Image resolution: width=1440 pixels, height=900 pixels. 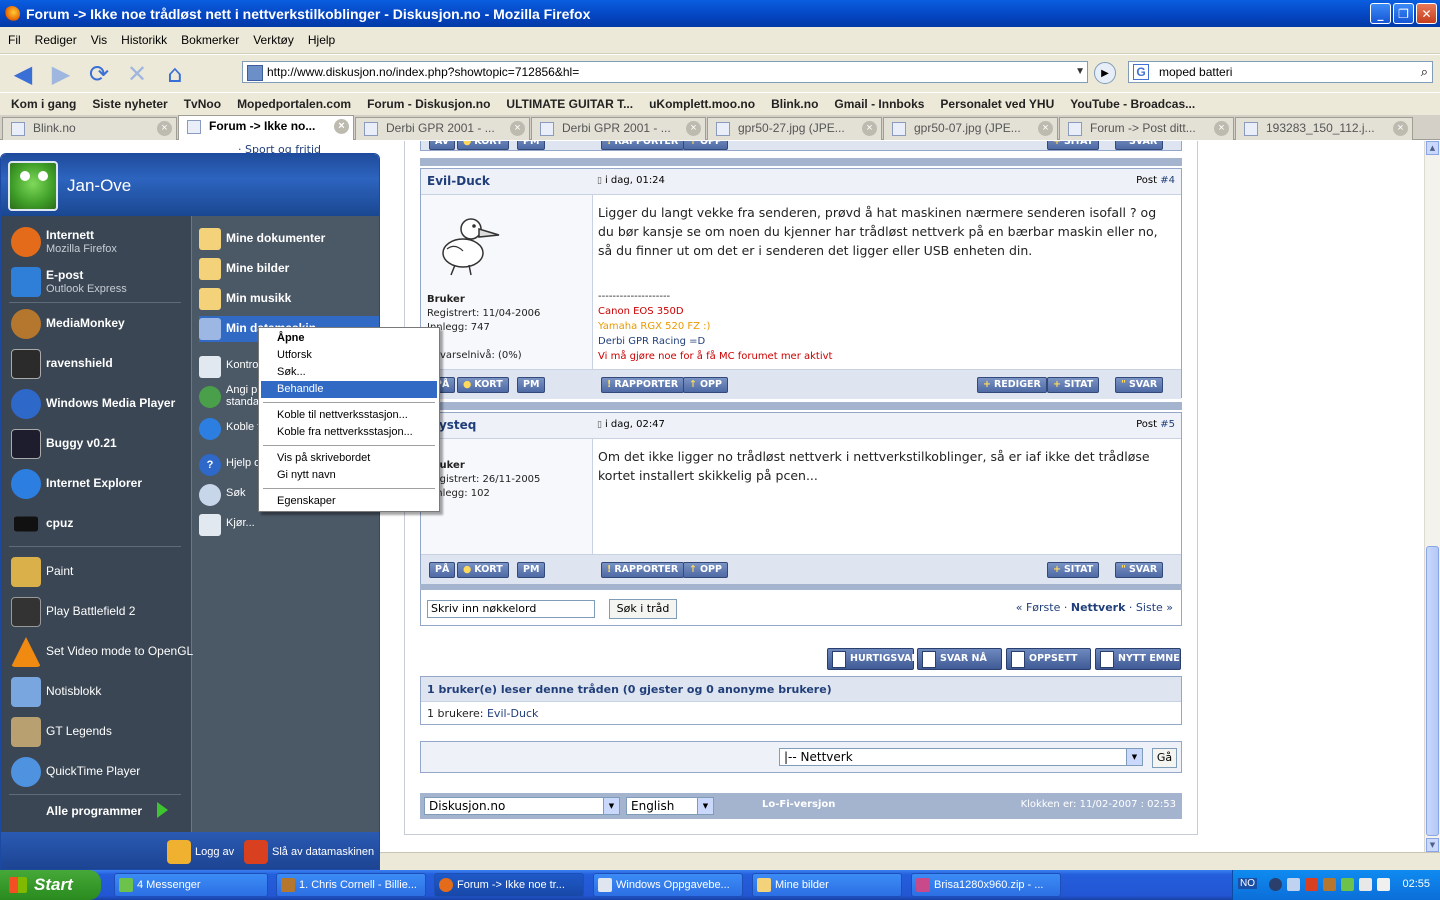 What do you see at coordinates (289, 299) in the screenshot?
I see `start-place-music: Min musikk` at bounding box center [289, 299].